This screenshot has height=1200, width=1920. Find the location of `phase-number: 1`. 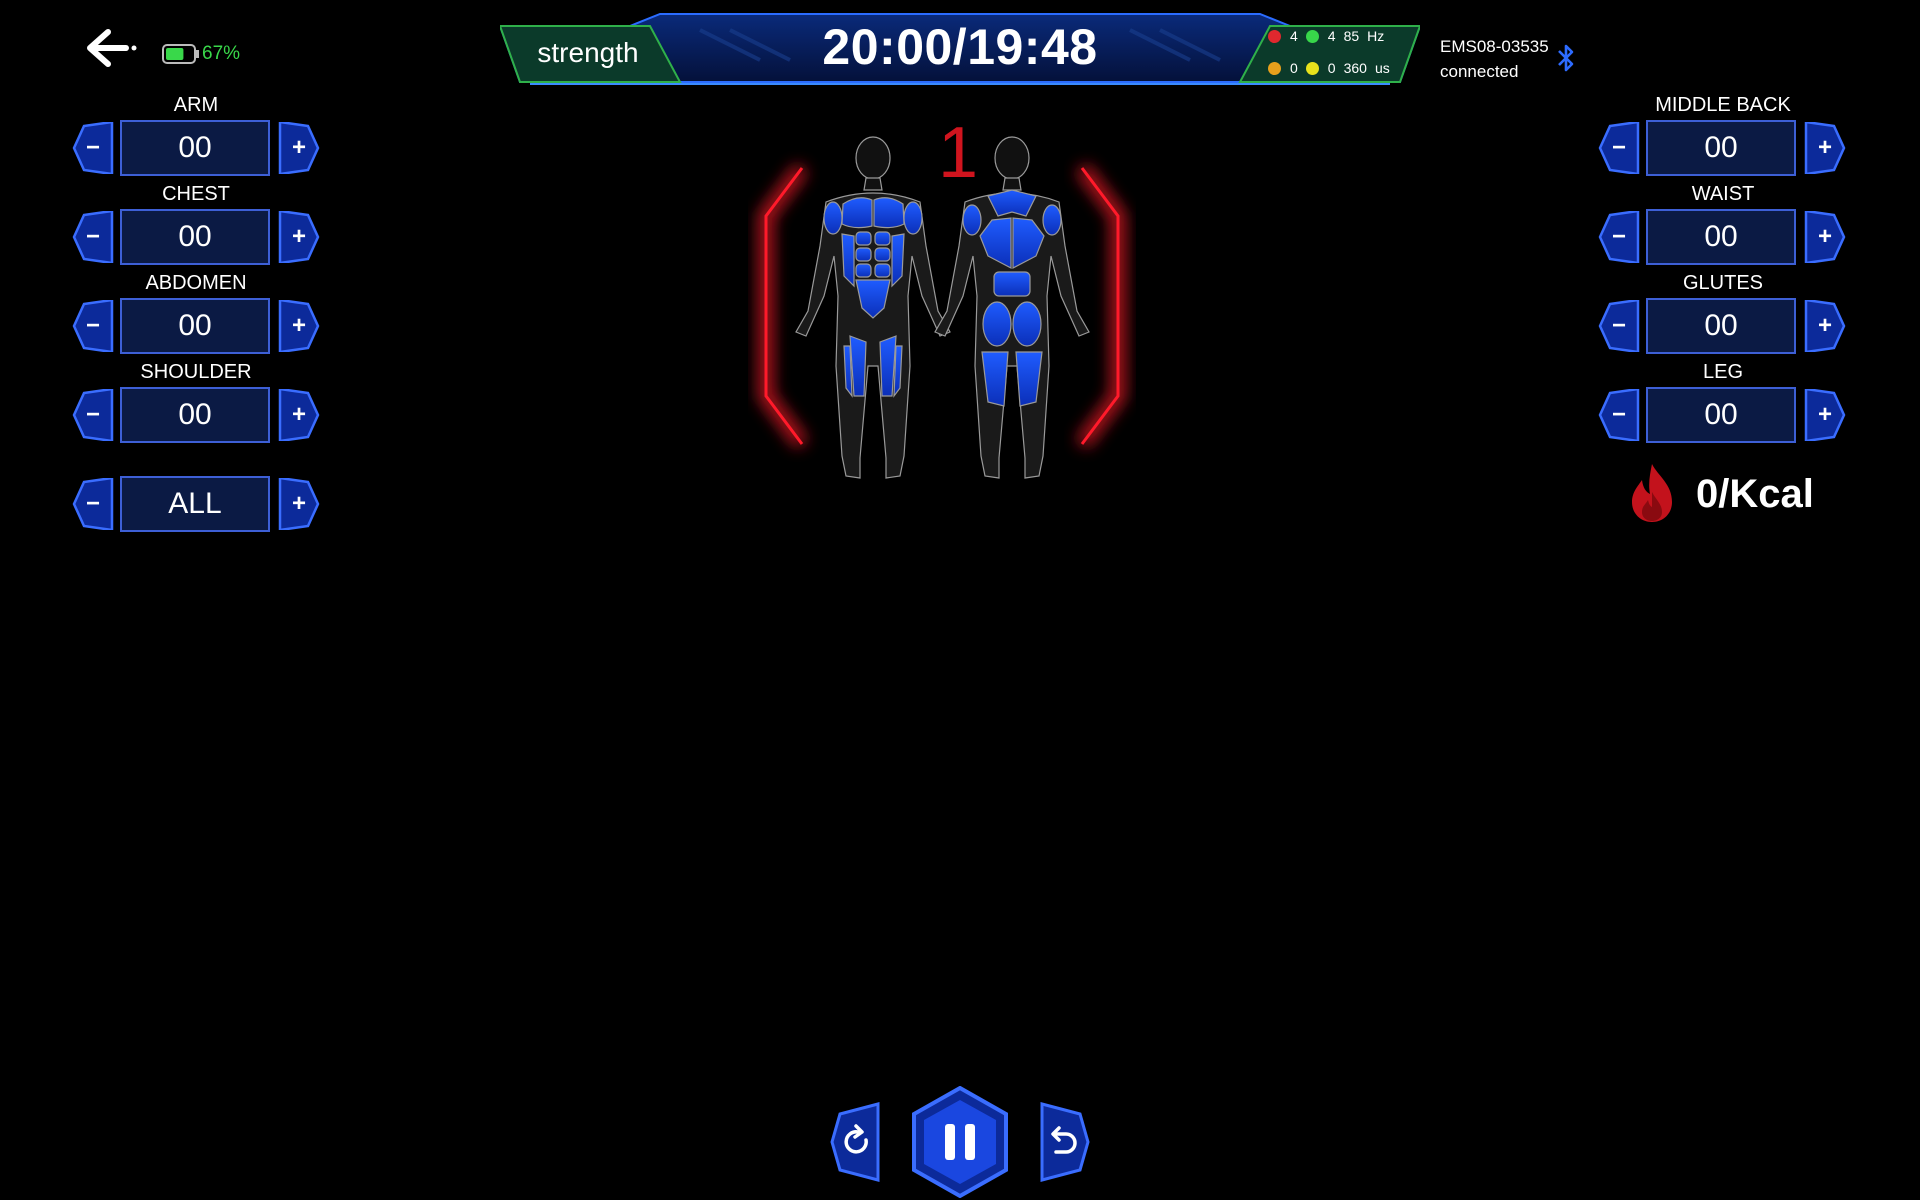

phase-number: 1 is located at coordinates (958, 153).